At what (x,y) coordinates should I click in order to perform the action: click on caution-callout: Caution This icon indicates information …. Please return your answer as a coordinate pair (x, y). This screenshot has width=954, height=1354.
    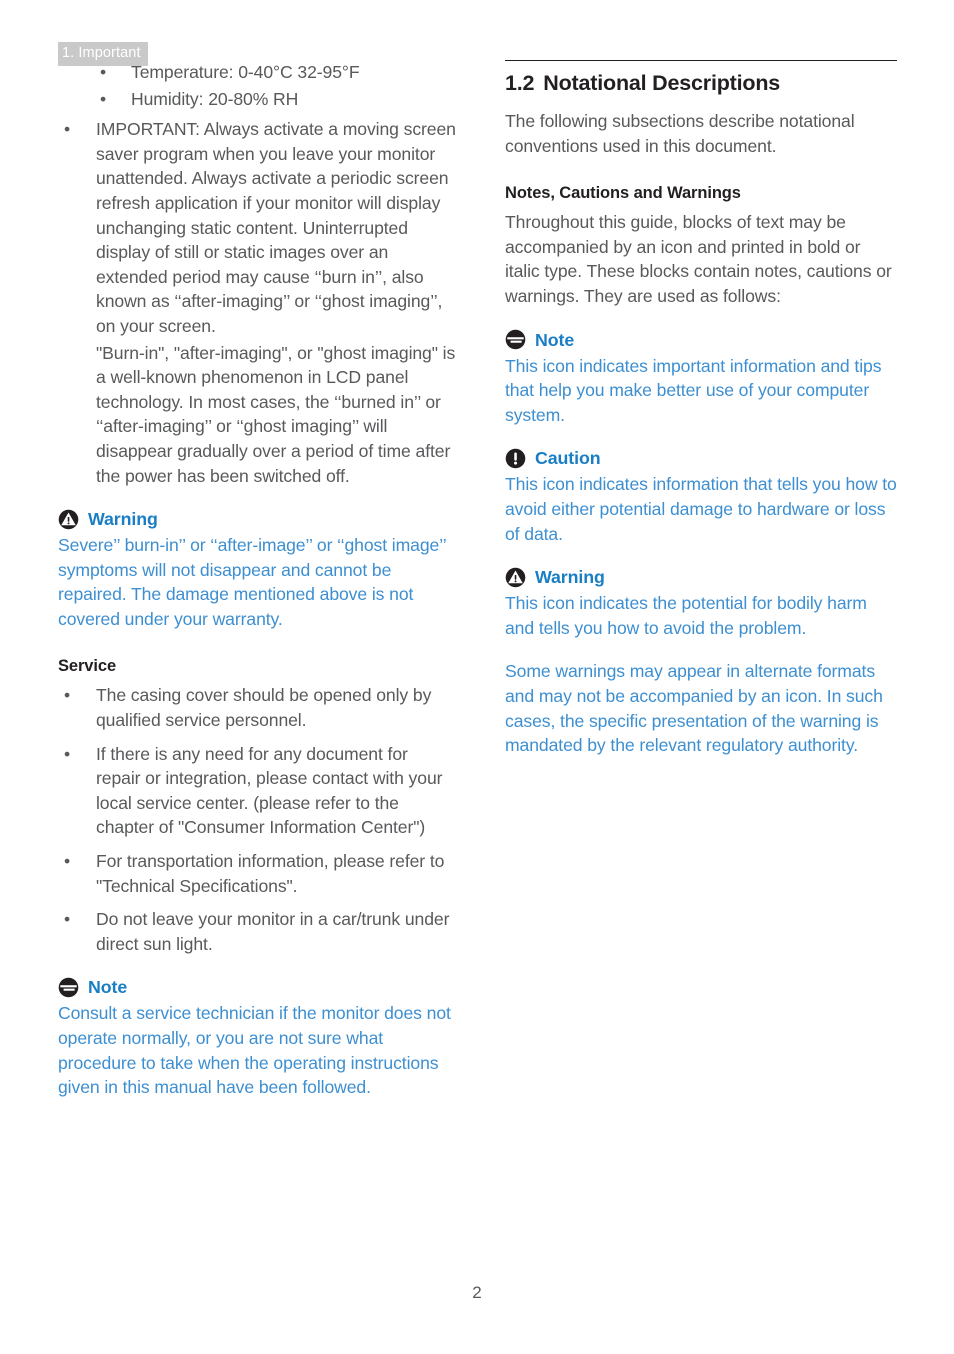
    Looking at the image, I should click on (701, 496).